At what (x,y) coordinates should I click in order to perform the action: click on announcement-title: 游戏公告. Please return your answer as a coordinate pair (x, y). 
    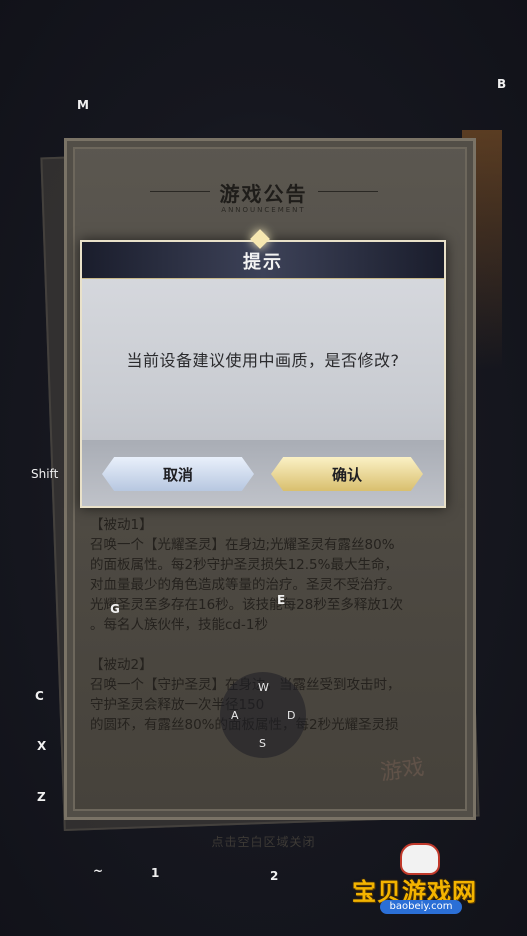
    Looking at the image, I should click on (263, 194).